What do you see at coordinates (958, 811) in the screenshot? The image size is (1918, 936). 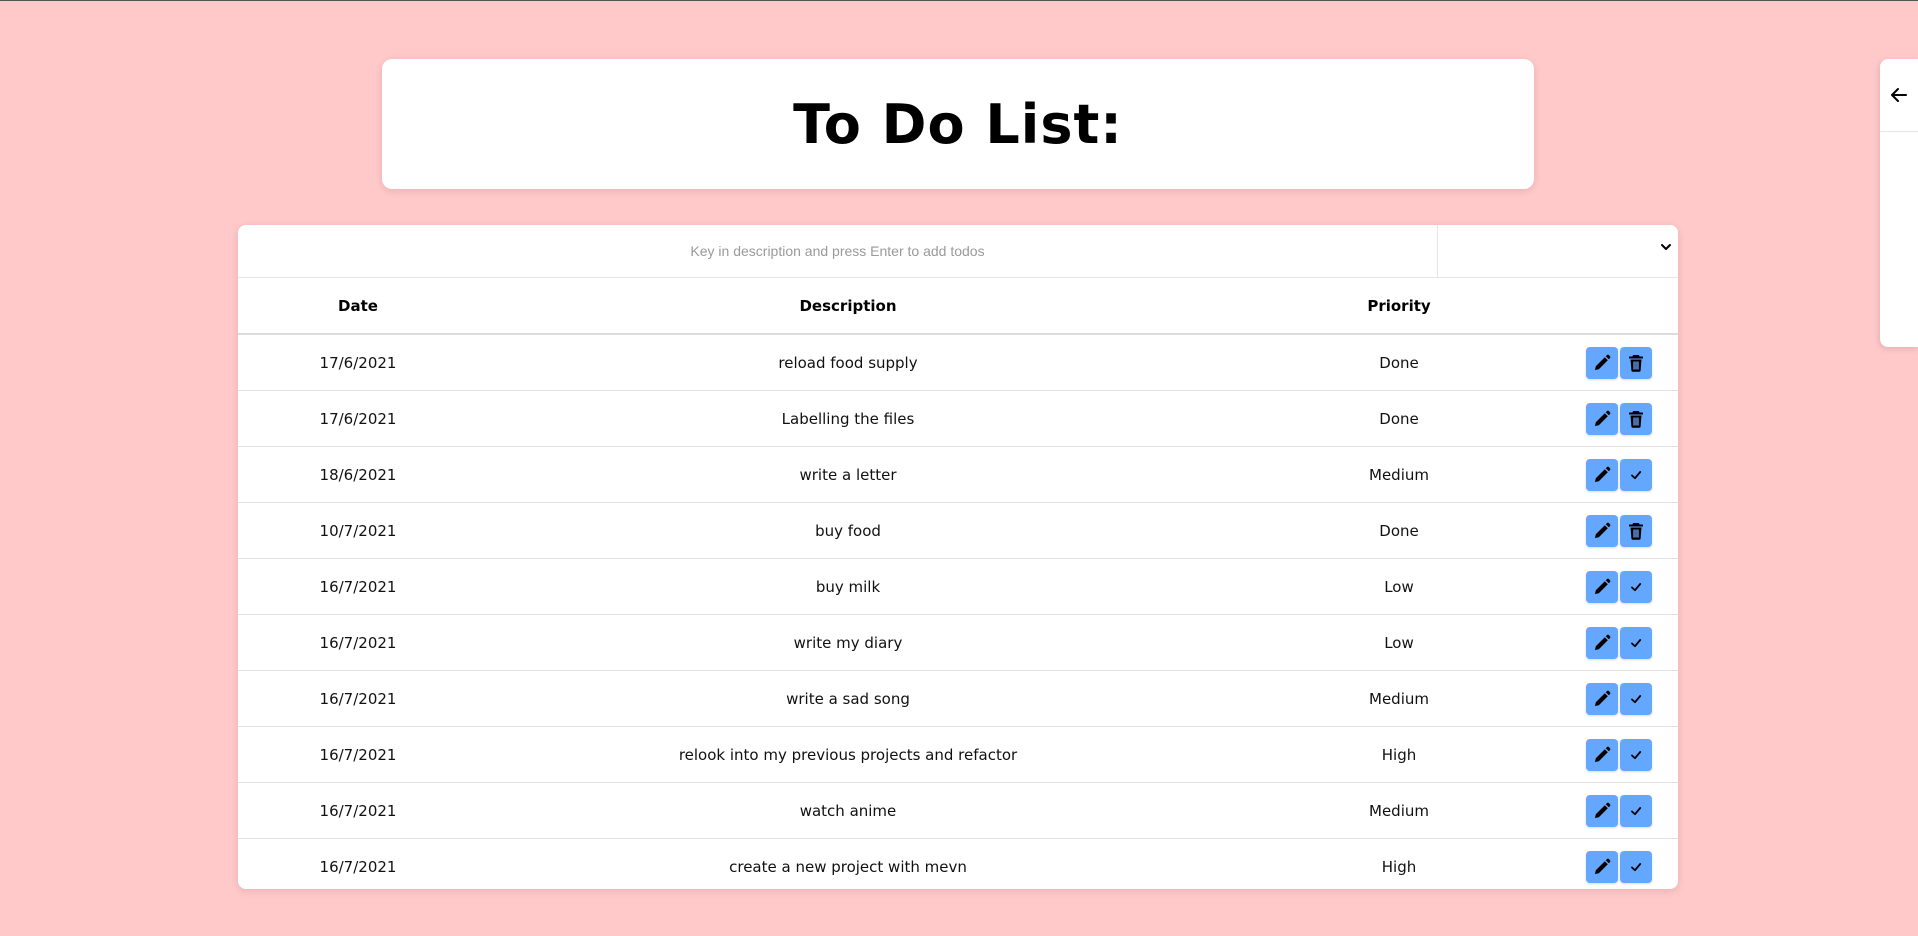 I see `table-row: 16/7/2021 watch anime Medium` at bounding box center [958, 811].